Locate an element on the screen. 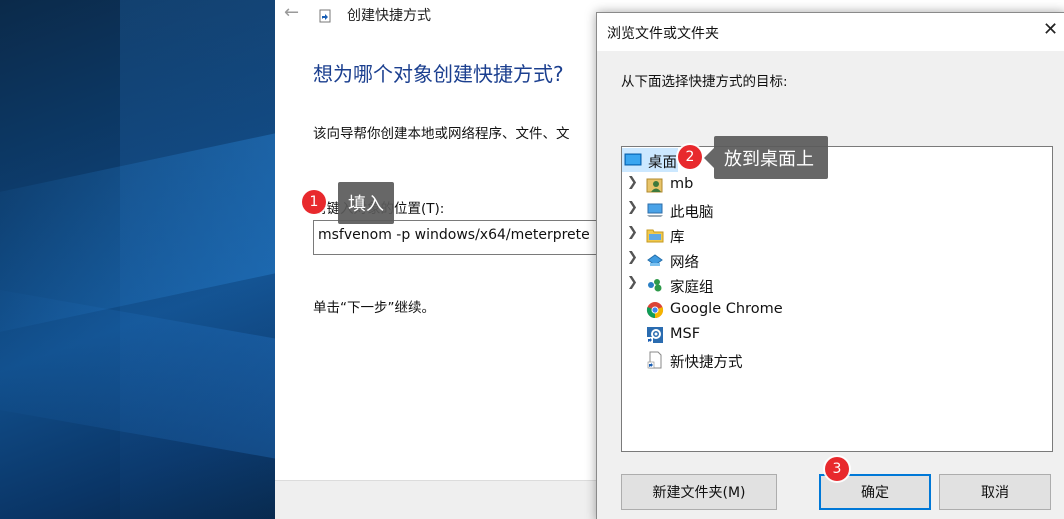 This screenshot has width=1064, height=519. tree-item-msf: MSF is located at coordinates (837, 335).